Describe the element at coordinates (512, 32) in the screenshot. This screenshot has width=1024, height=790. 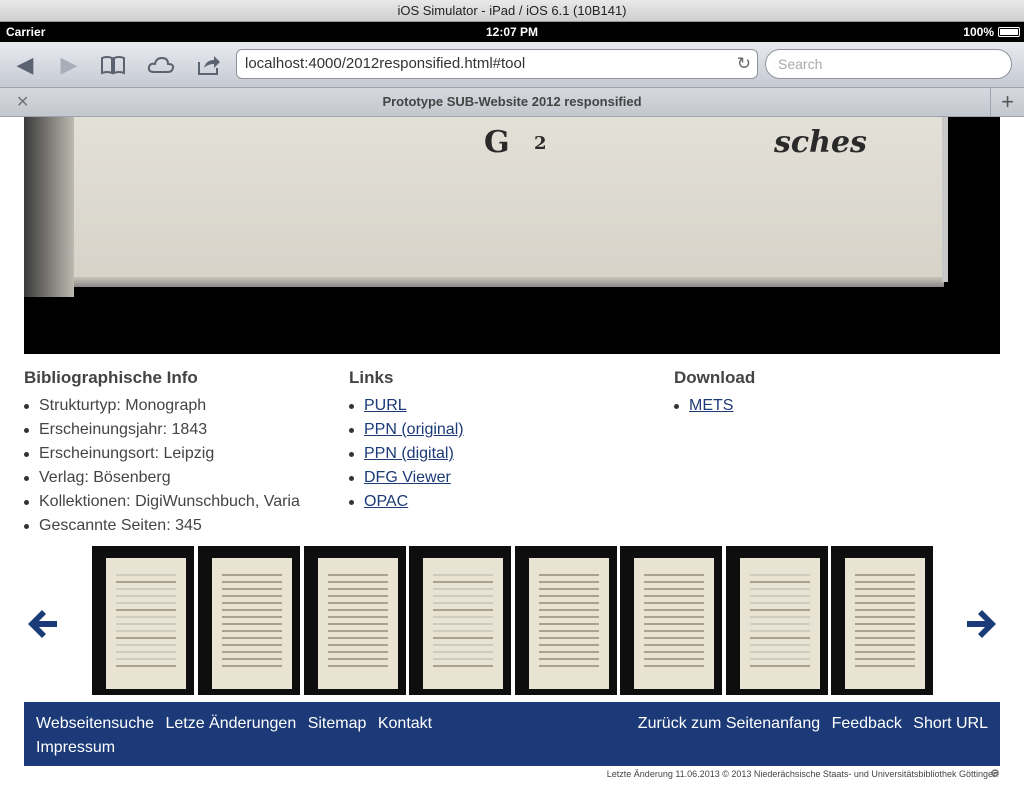
I see `status-bar: Carrier 12:07 PM 100%` at that location.